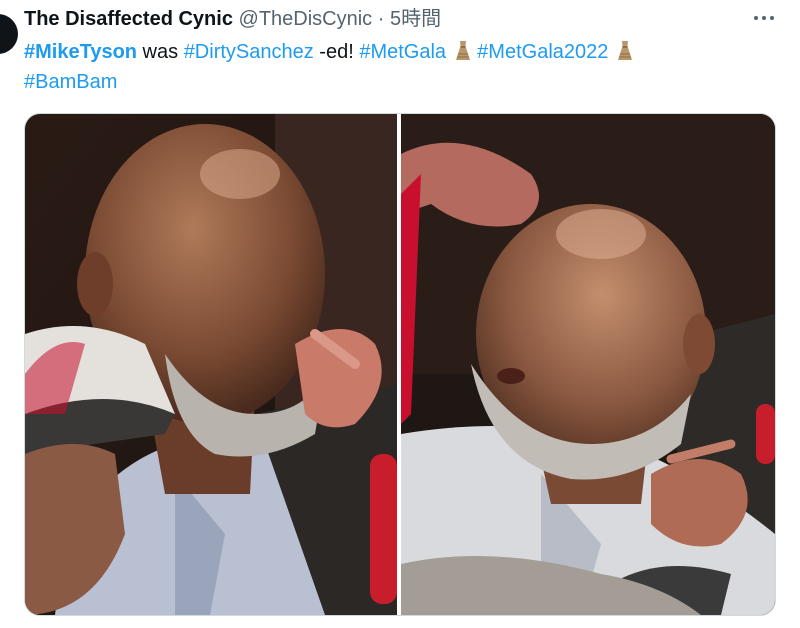  What do you see at coordinates (160, 52) in the screenshot?
I see `text-was: was` at bounding box center [160, 52].